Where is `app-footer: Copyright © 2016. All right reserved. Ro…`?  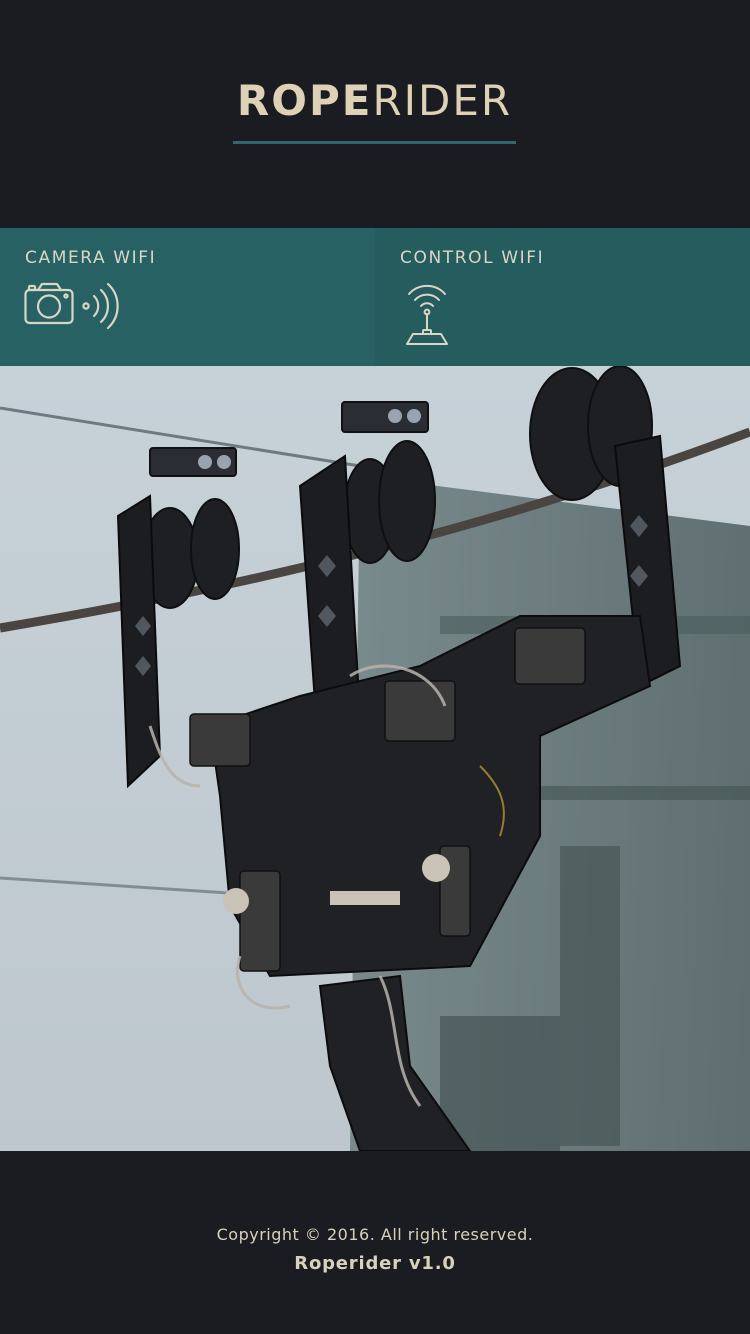 app-footer: Copyright © 2016. All right reserved. Ro… is located at coordinates (375, 1242).